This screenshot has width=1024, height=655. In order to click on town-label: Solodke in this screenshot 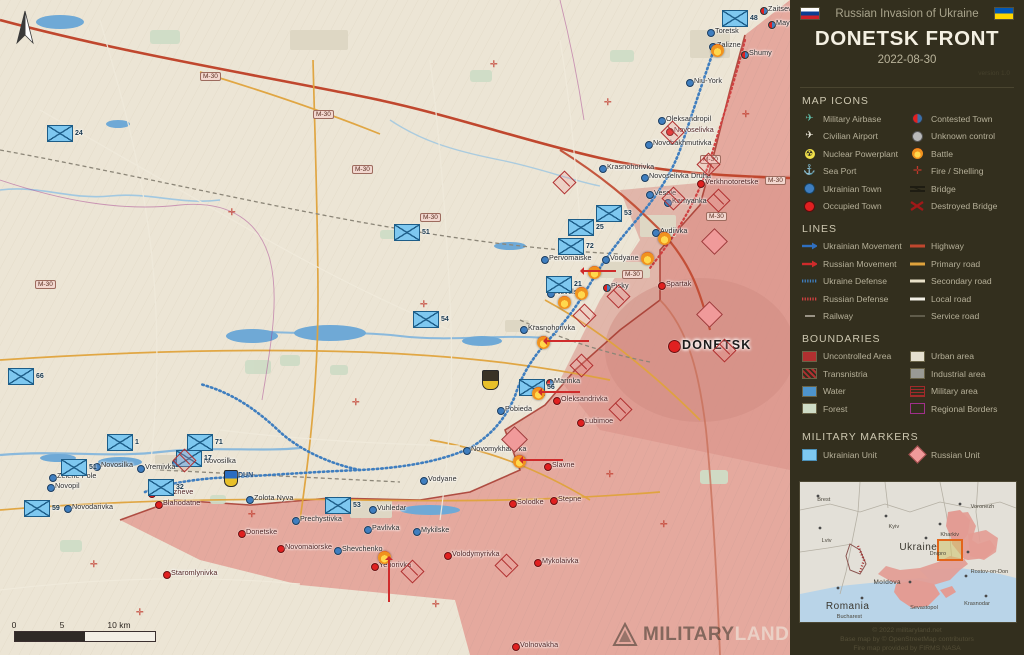, I will do `click(530, 501)`.